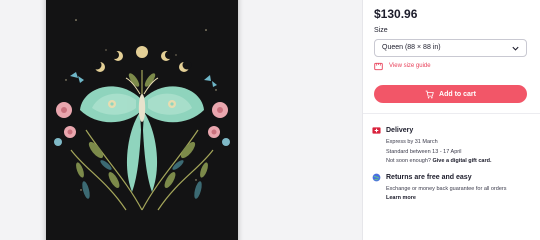 This screenshot has height=240, width=540. Describe the element at coordinates (381, 30) in the screenshot. I see `size-label: Size` at that location.